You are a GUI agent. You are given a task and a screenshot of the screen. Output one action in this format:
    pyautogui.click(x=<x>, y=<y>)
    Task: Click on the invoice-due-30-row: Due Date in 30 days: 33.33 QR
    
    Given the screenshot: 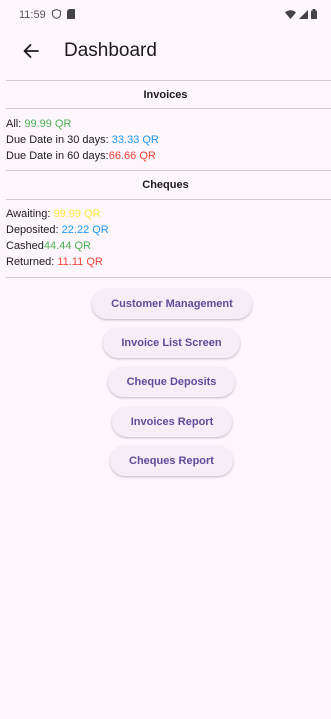 What is the action you would take?
    pyautogui.click(x=82, y=140)
    